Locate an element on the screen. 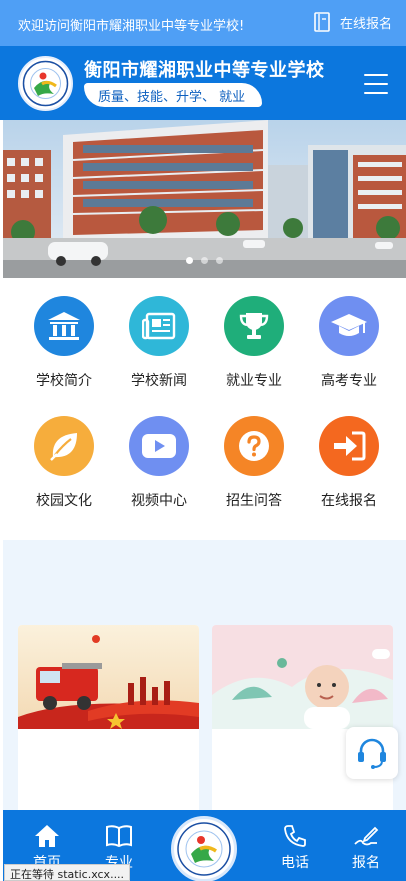  grid-label: 视频中心 is located at coordinates (159, 501).